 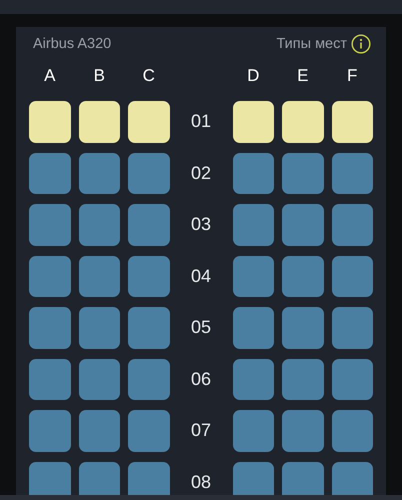 What do you see at coordinates (352, 76) in the screenshot?
I see `column-letter: F` at bounding box center [352, 76].